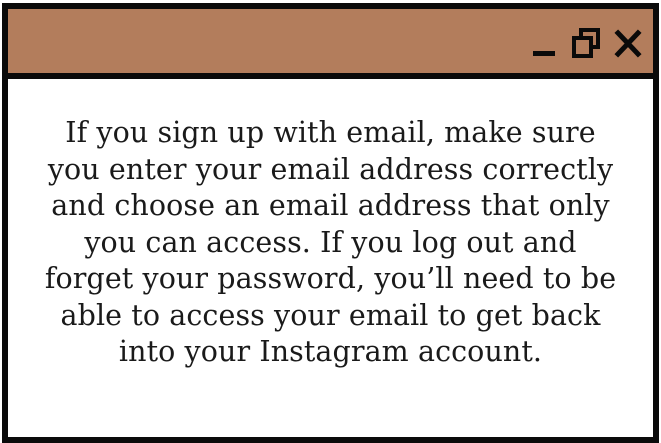 The image size is (661, 443). I want to click on minimize-button, so click(544, 43).